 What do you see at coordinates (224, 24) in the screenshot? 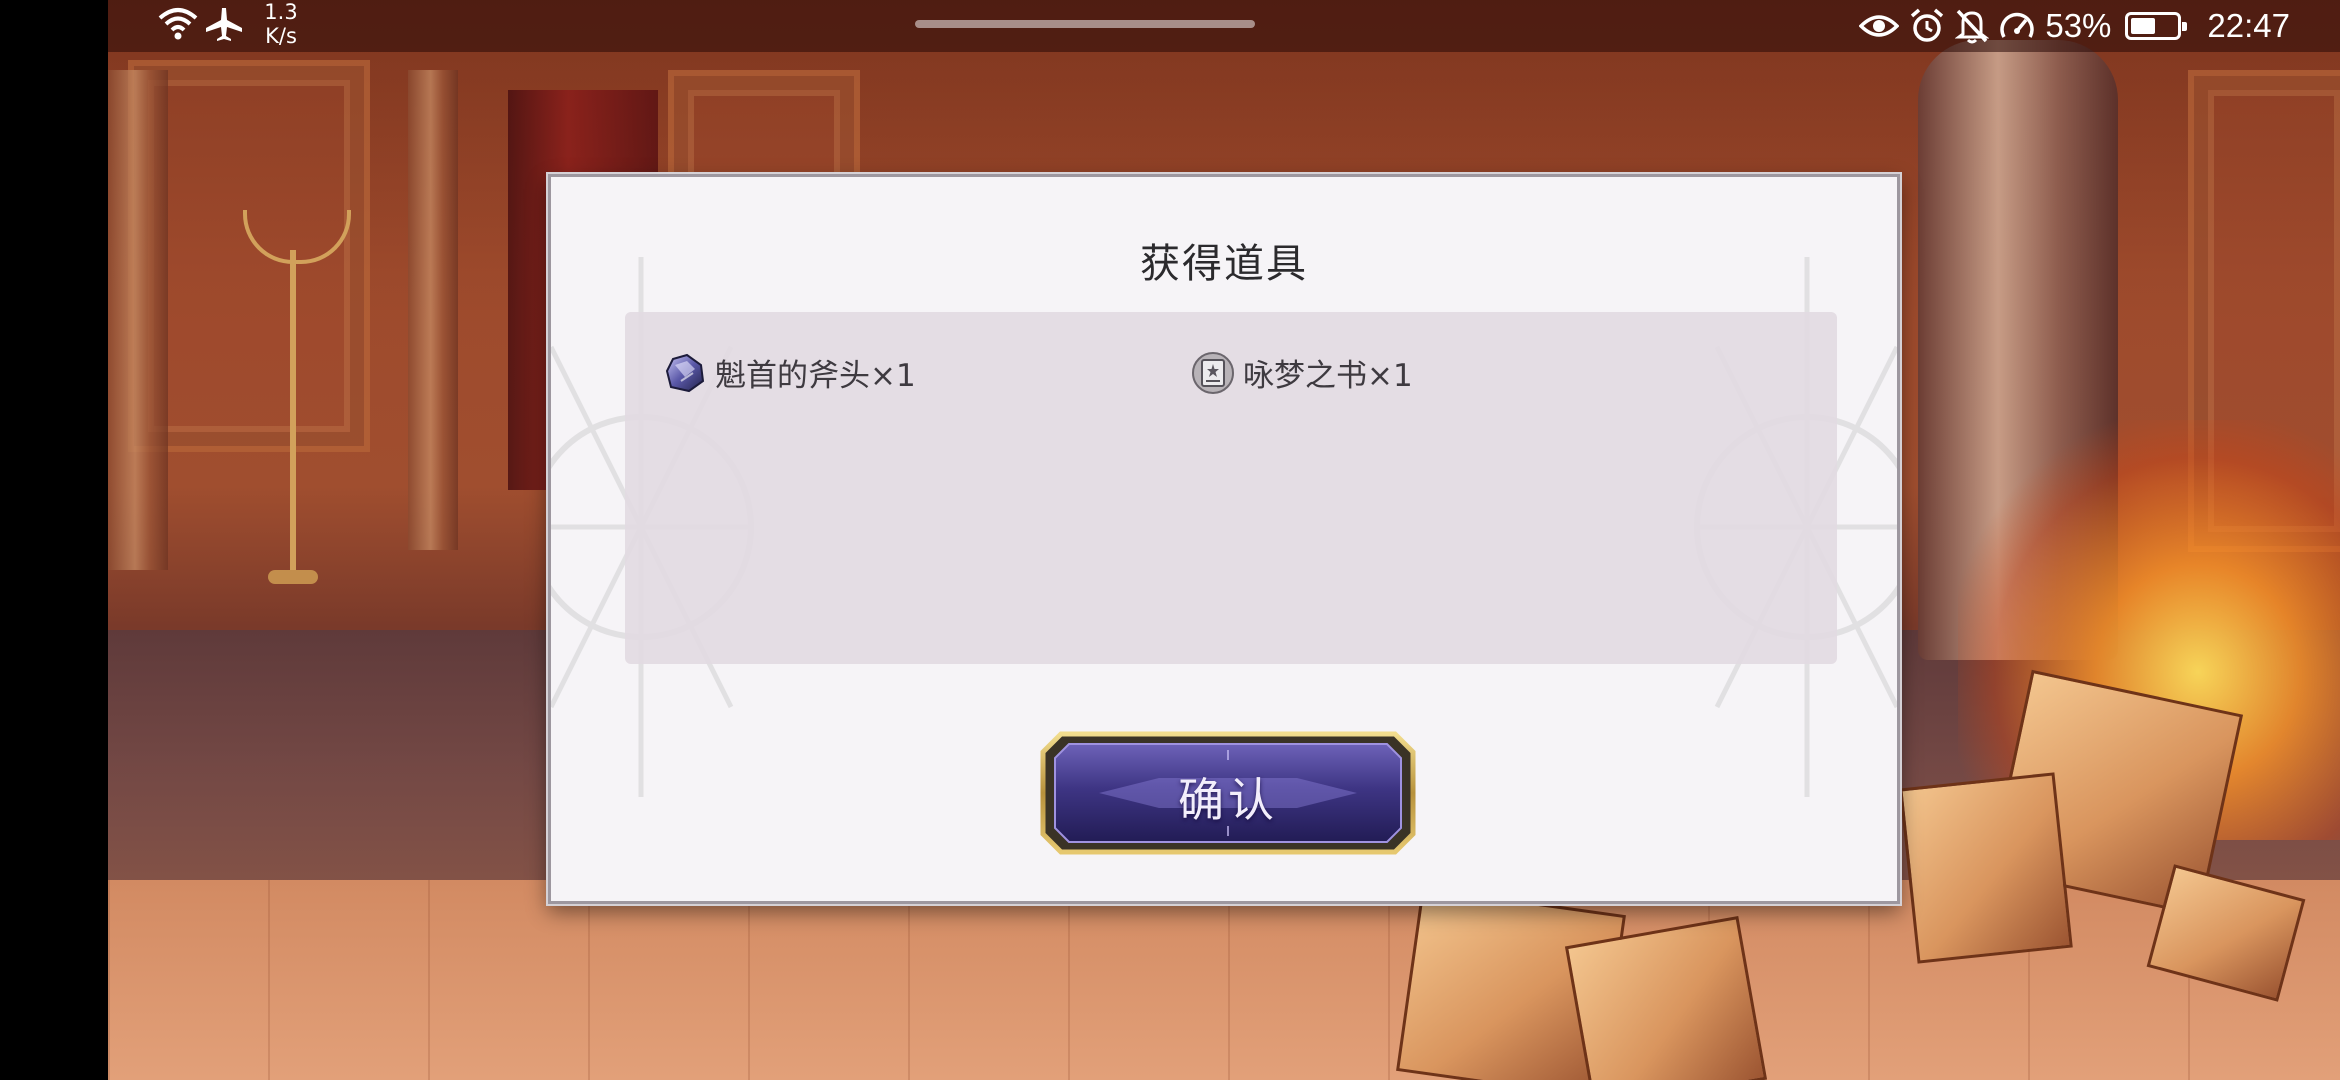
I see `airplane-mode-icon` at bounding box center [224, 24].